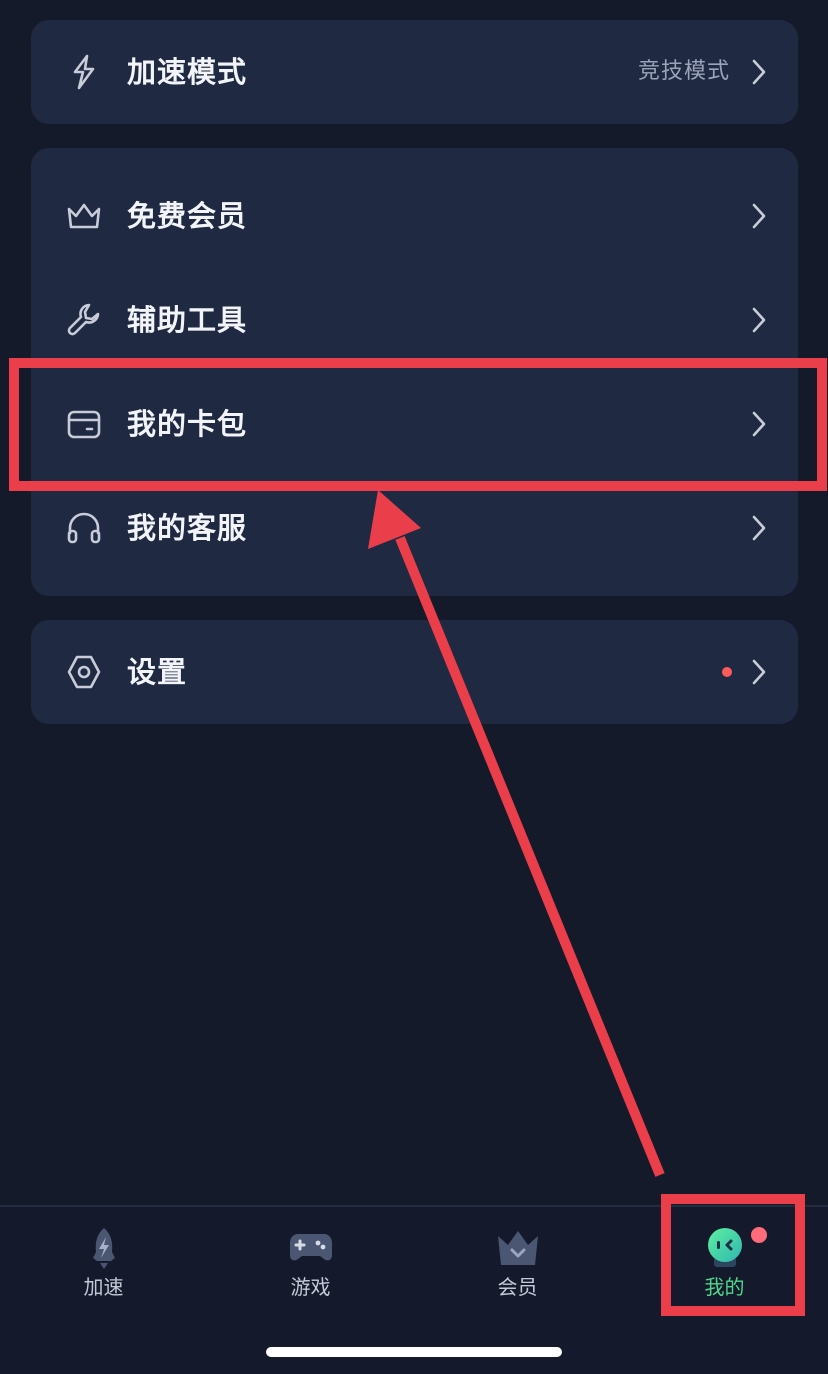 The height and width of the screenshot is (1374, 828). I want to click on settings-row: 设置, so click(414, 672).